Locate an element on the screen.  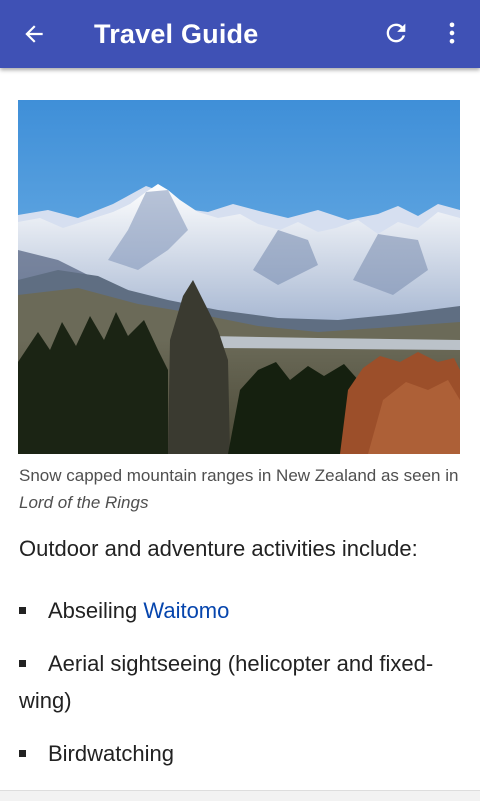
waitomo-link: Waitomo is located at coordinates (186, 610).